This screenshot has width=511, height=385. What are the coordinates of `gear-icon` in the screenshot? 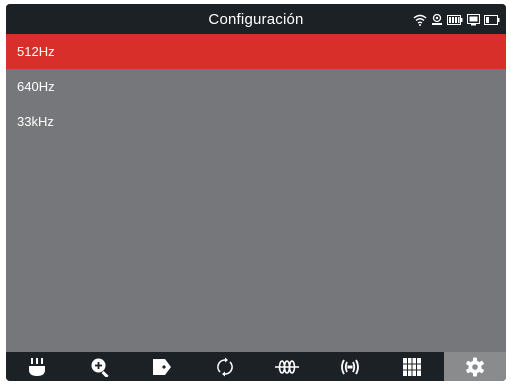 It's located at (474, 366).